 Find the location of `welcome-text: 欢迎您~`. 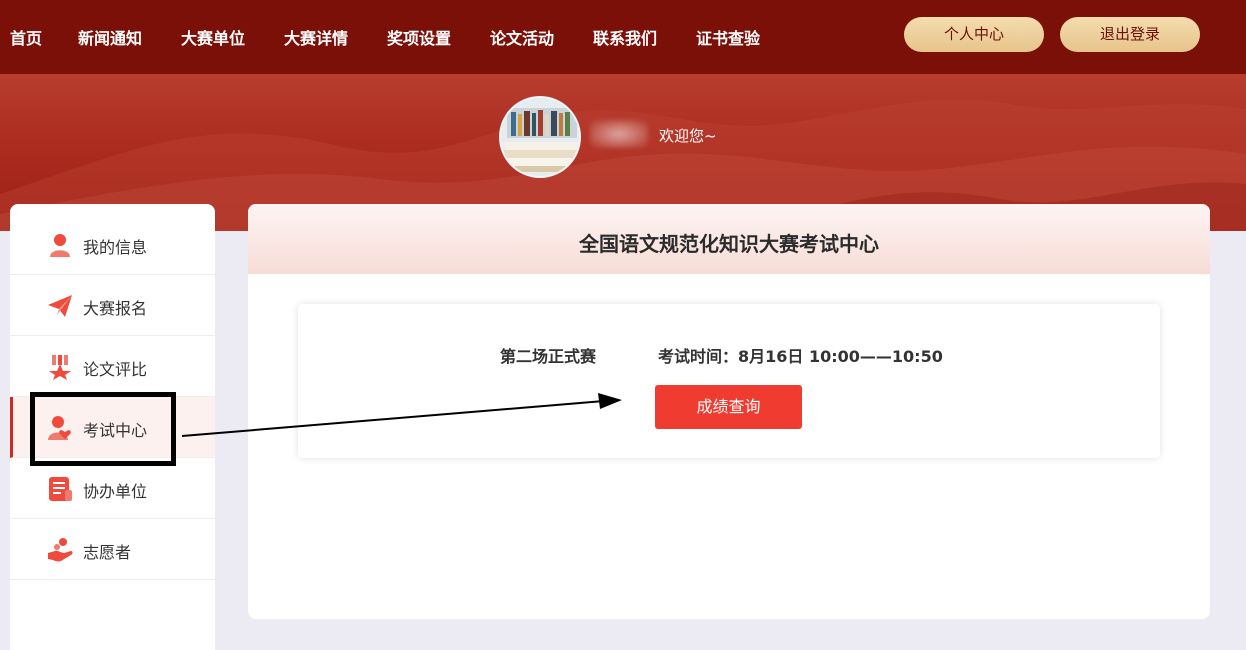

welcome-text: 欢迎您~ is located at coordinates (688, 136).